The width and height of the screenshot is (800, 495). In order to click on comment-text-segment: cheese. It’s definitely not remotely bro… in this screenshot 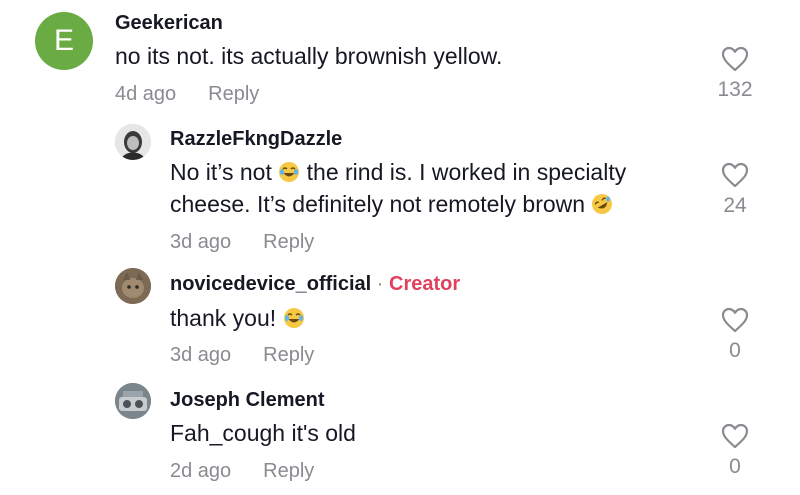, I will do `click(378, 204)`.